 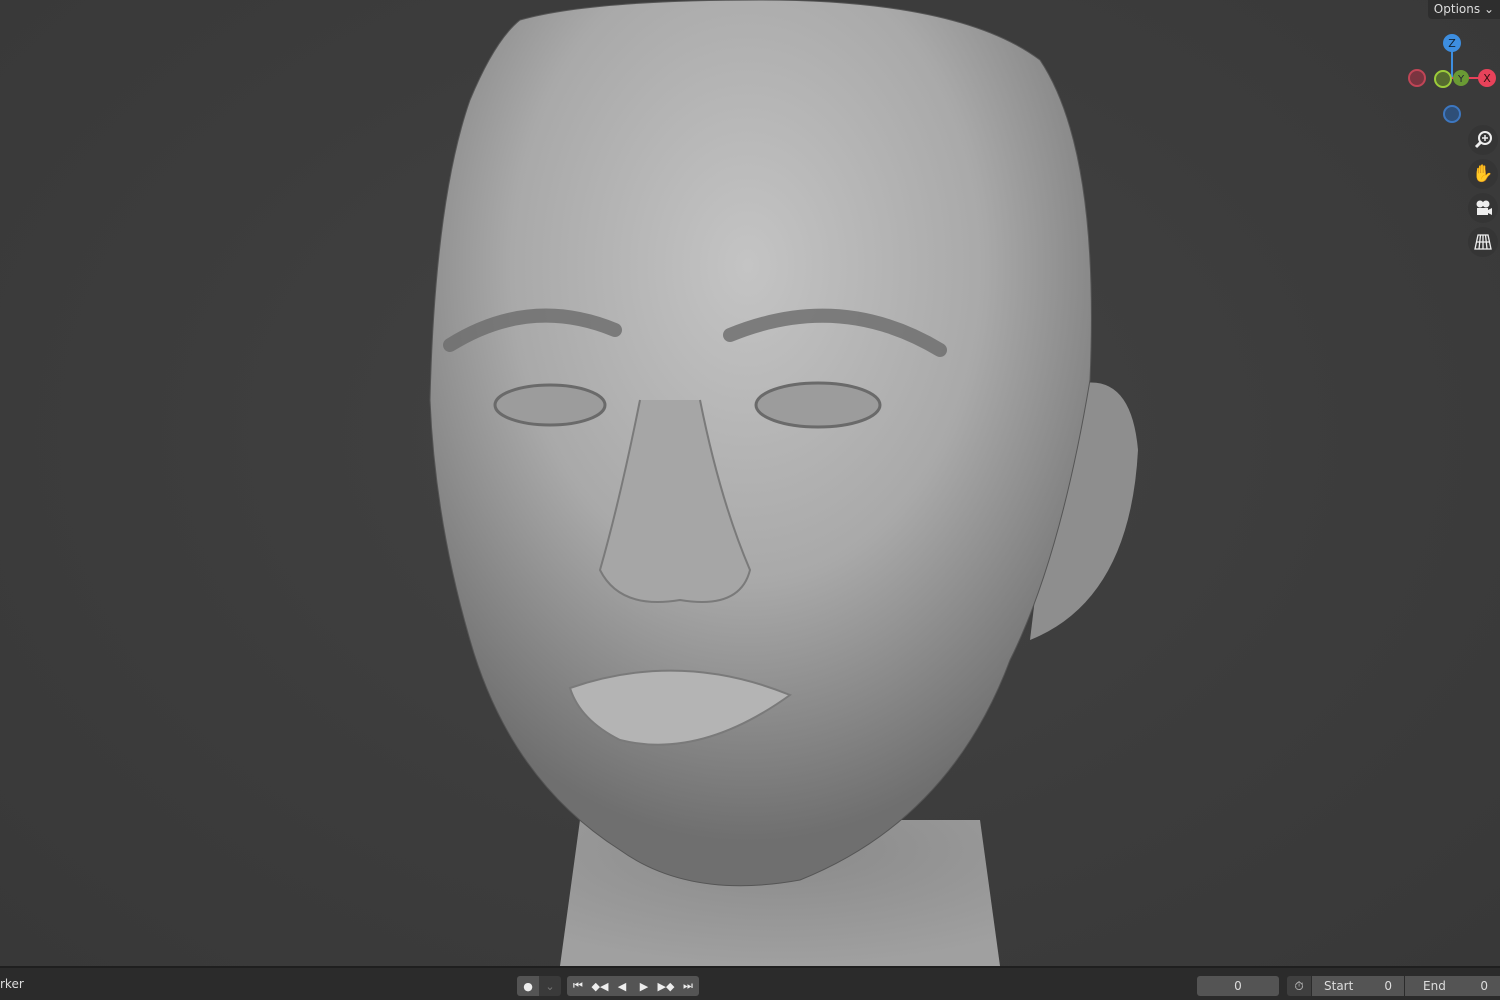 I want to click on next-keyframe-icon: ▶◆, so click(x=666, y=986).